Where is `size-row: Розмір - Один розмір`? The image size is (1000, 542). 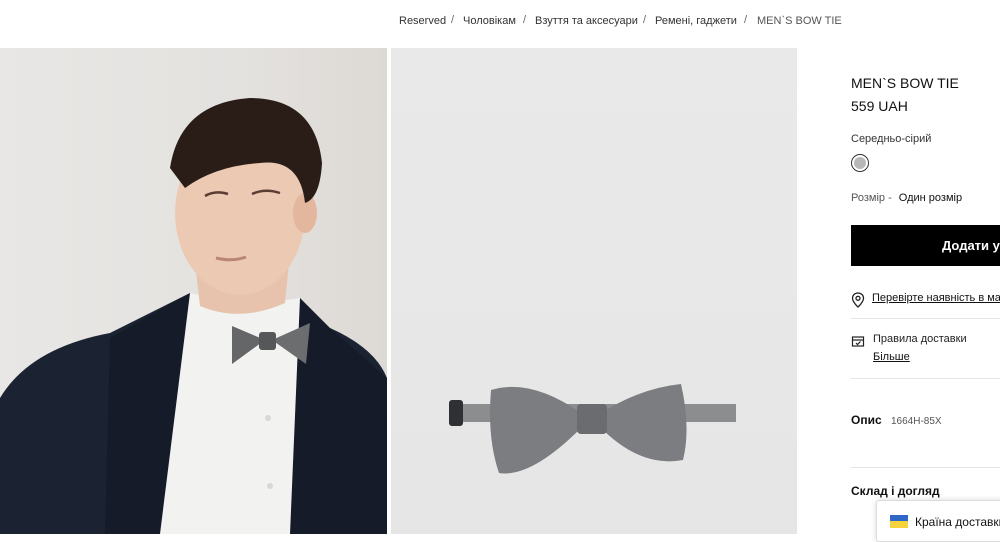
size-row: Розмір - Один розмір is located at coordinates (906, 198).